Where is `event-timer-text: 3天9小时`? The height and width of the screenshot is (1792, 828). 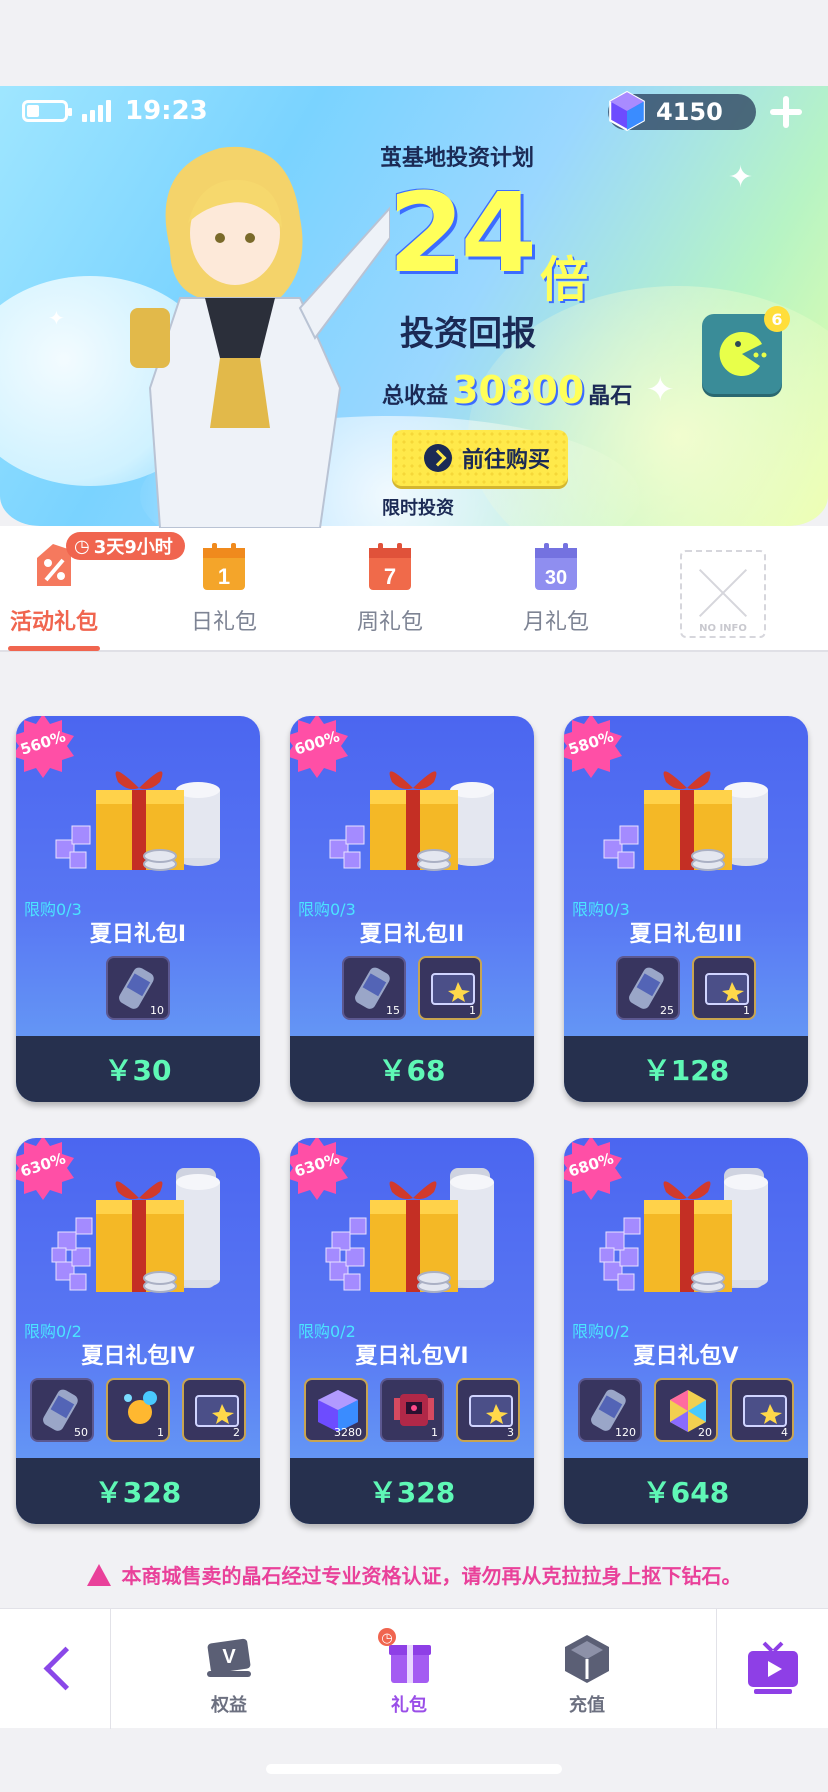
event-timer-text: 3天9小时 is located at coordinates (133, 547).